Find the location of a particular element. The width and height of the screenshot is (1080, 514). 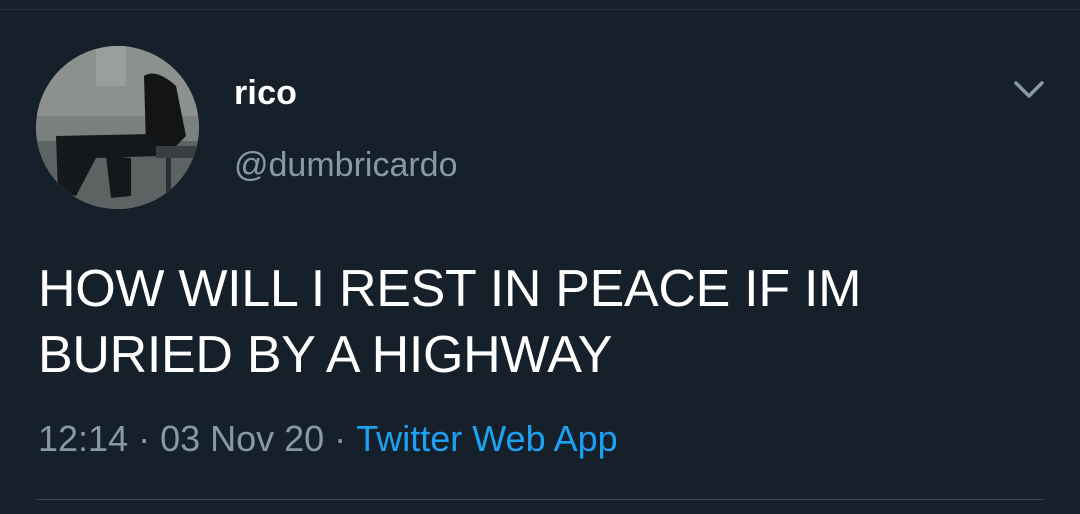

avatar is located at coordinates (117, 127).